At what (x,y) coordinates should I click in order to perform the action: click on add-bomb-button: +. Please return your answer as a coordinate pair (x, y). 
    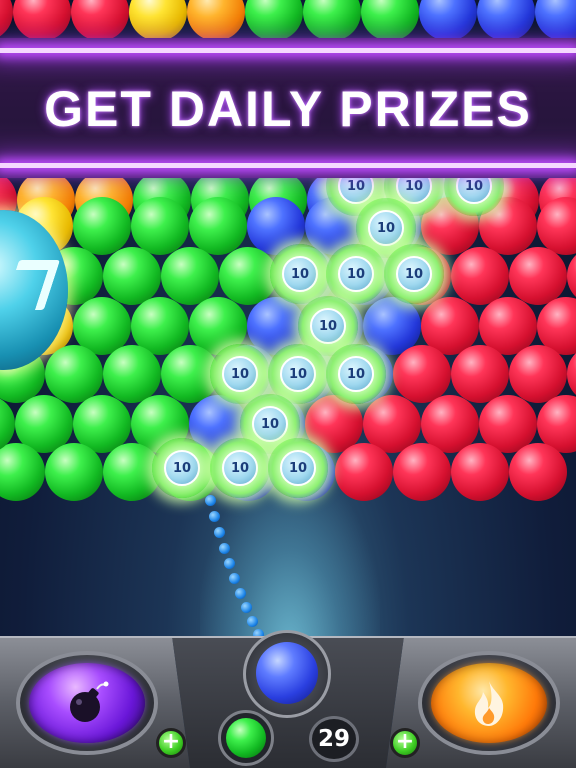
    Looking at the image, I should click on (171, 743).